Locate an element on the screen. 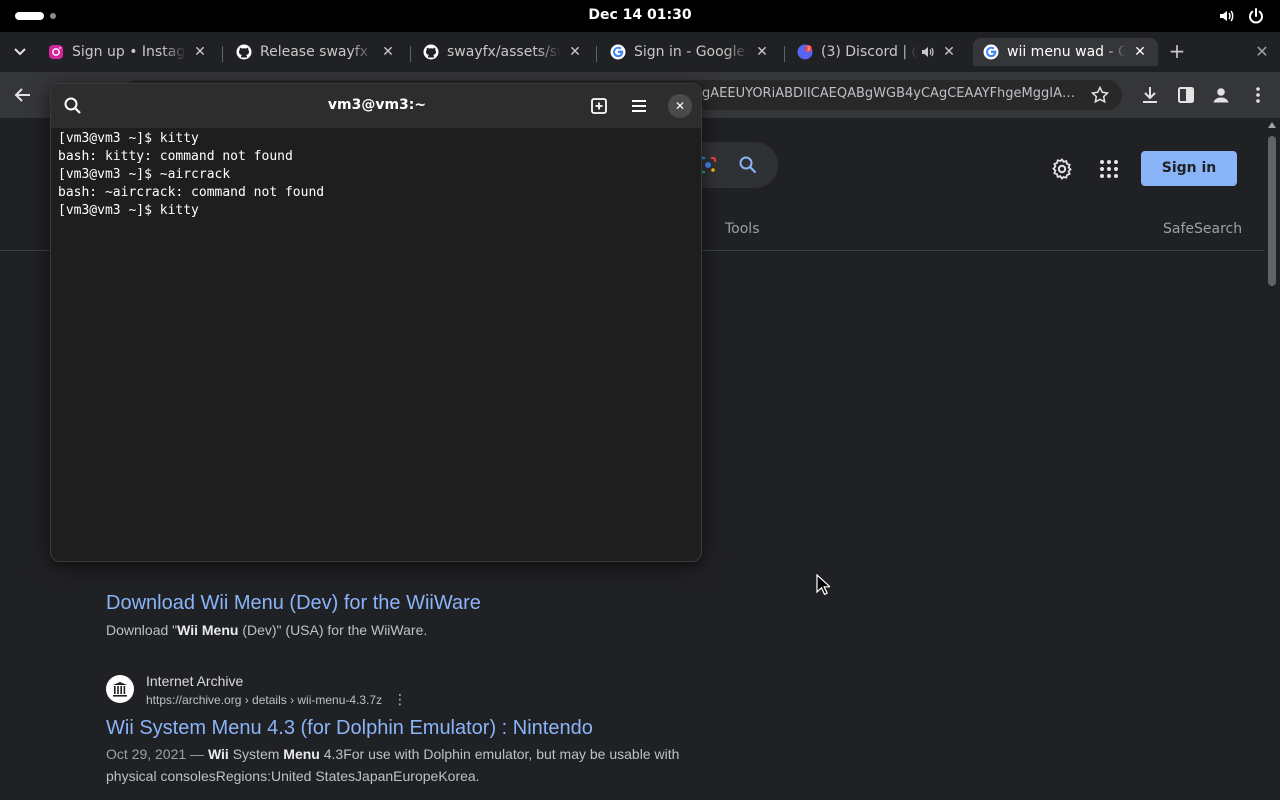 Image resolution: width=1280 pixels, height=800 pixels. window-close-button: ✕ is located at coordinates (1262, 52).